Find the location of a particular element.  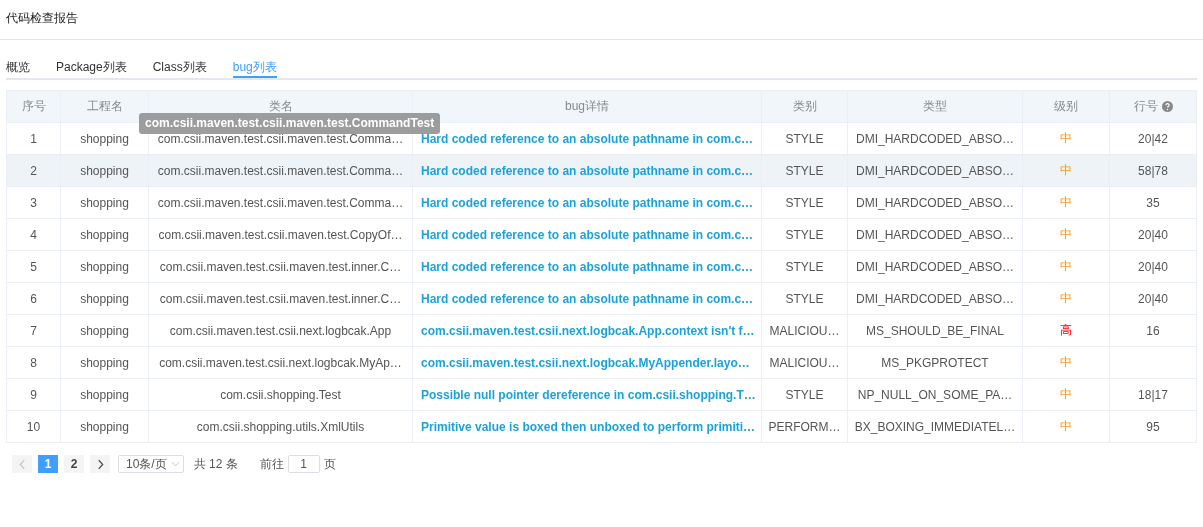

table-cell: 2 is located at coordinates (33, 170).